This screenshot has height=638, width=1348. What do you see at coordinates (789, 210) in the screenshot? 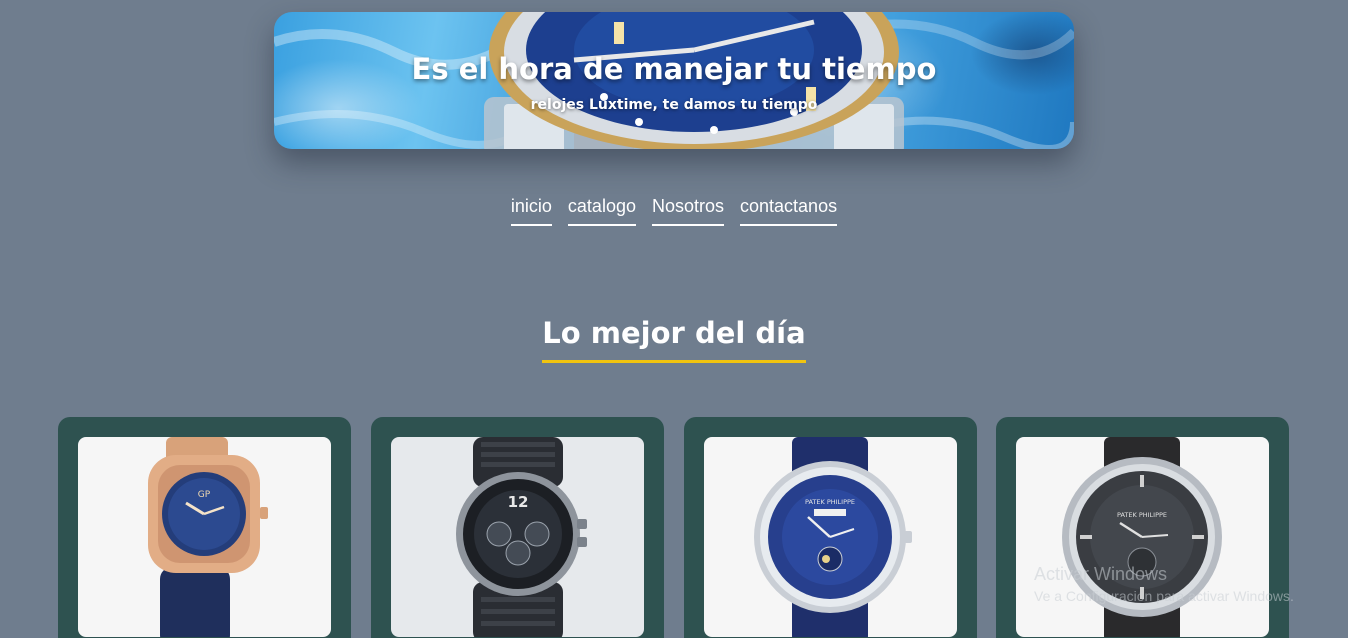
I see `nav-link-contactanos: contactanos` at bounding box center [789, 210].